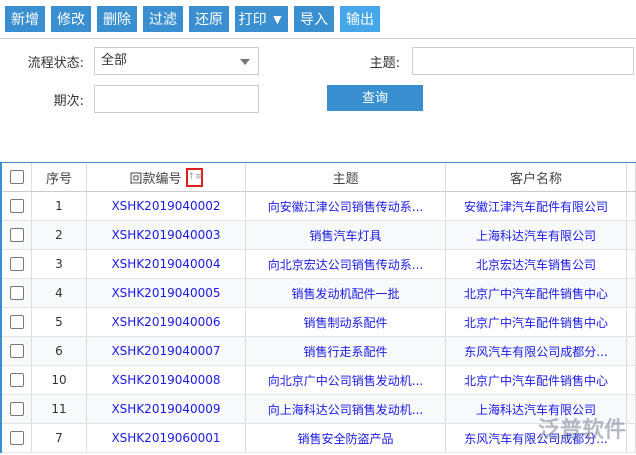 The image size is (636, 455). Describe the element at coordinates (194, 177) in the screenshot. I see `sort-icon: ↑≡` at that location.